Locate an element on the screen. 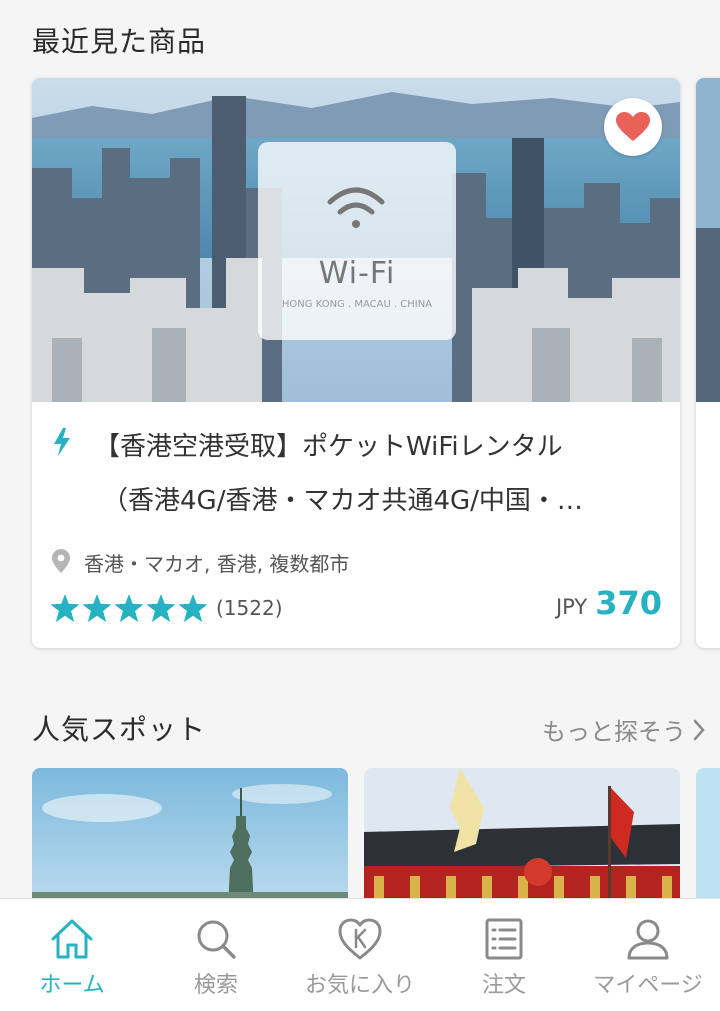 This screenshot has height=1011, width=720. rating-stars is located at coordinates (129, 608).